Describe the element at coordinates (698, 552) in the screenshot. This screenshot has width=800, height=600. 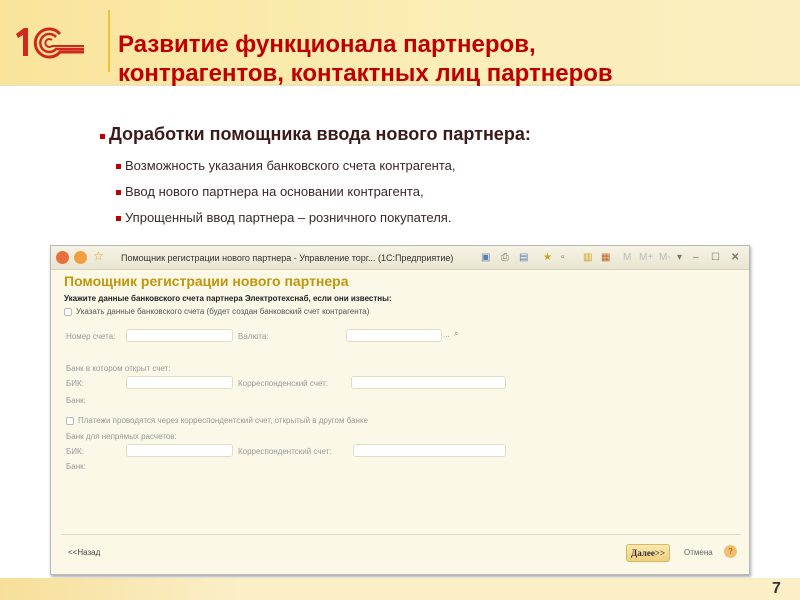
I see `cancel-button: Отмена` at that location.